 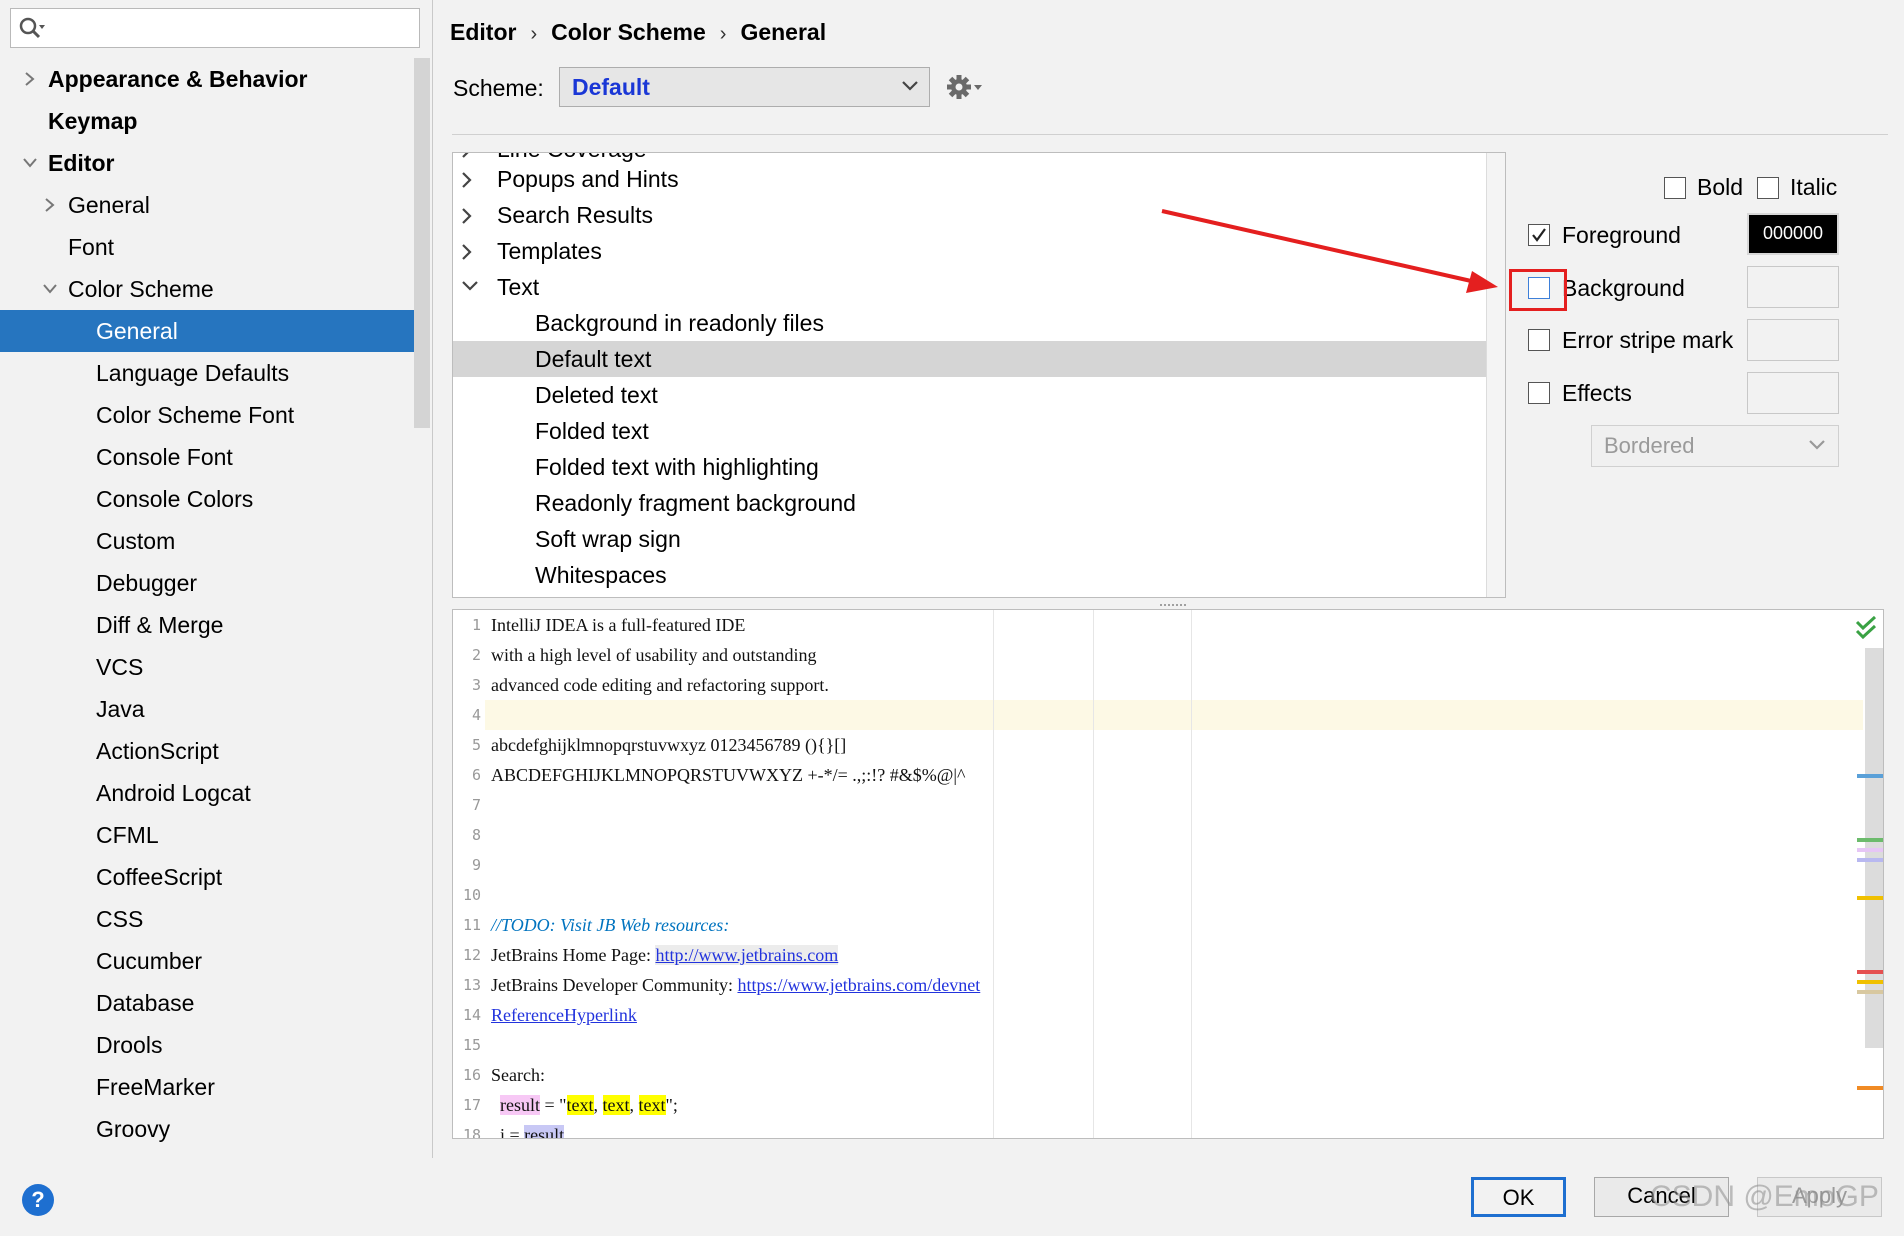 I want to click on help-button: ?, so click(x=38, y=1200).